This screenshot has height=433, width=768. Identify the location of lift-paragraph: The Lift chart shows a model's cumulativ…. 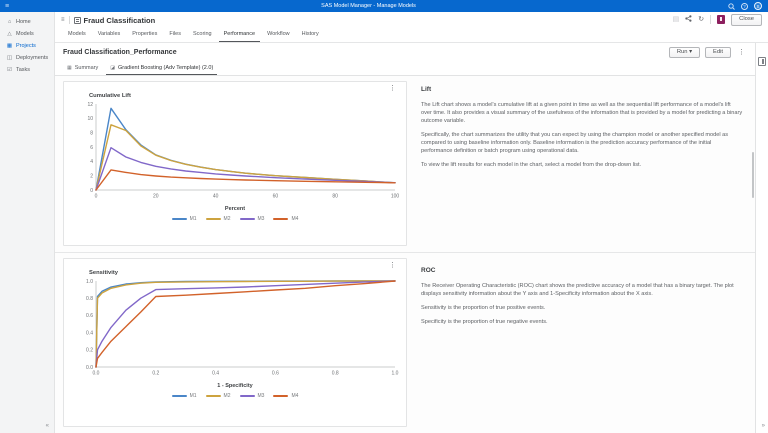
(582, 113).